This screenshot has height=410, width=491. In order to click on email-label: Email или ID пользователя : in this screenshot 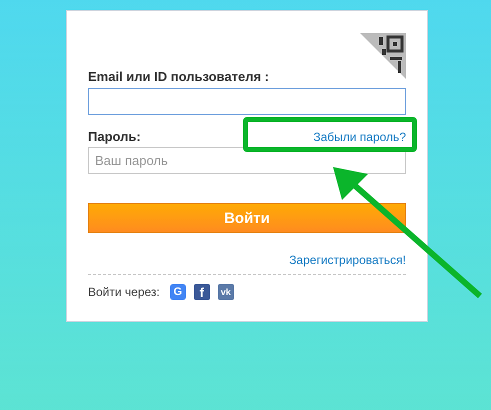, I will do `click(179, 76)`.